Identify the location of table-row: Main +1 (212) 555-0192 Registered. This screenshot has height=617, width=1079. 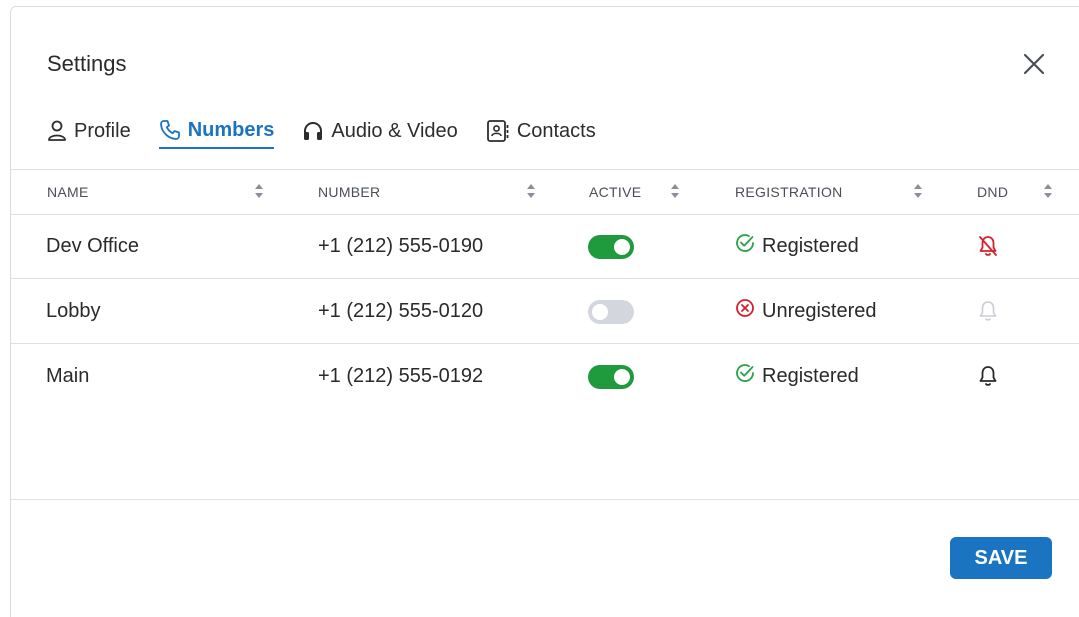
(545, 376).